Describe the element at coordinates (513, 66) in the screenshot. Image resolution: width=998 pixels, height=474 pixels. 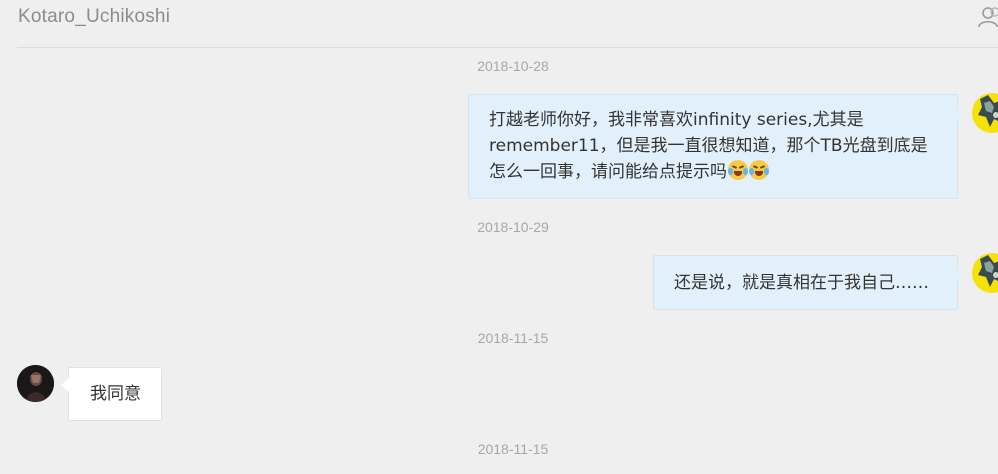
I see `message-timestamp: 2018-10-28` at that location.